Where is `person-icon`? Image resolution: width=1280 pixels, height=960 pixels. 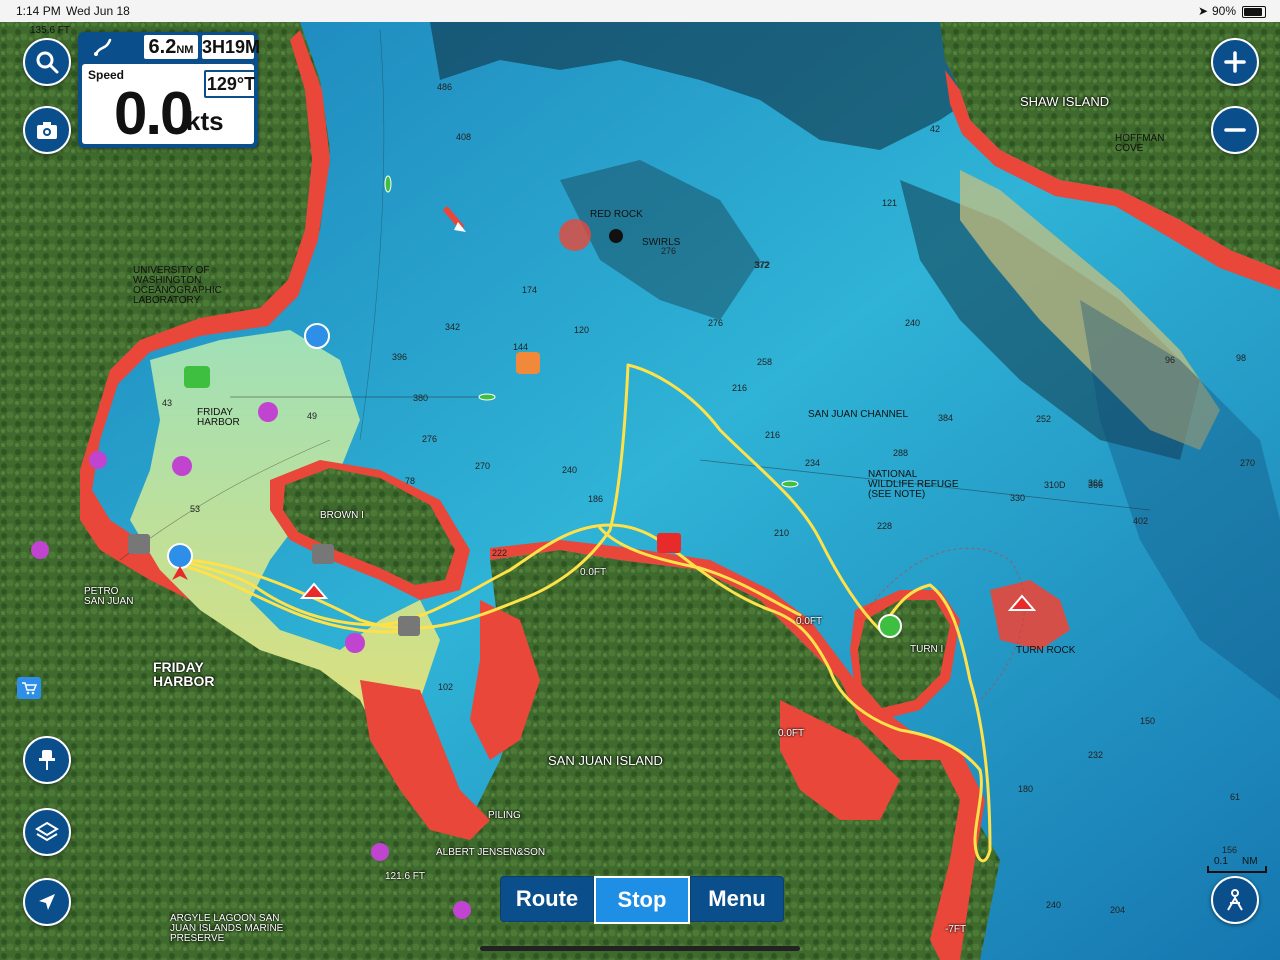
person-icon is located at coordinates (1235, 900).